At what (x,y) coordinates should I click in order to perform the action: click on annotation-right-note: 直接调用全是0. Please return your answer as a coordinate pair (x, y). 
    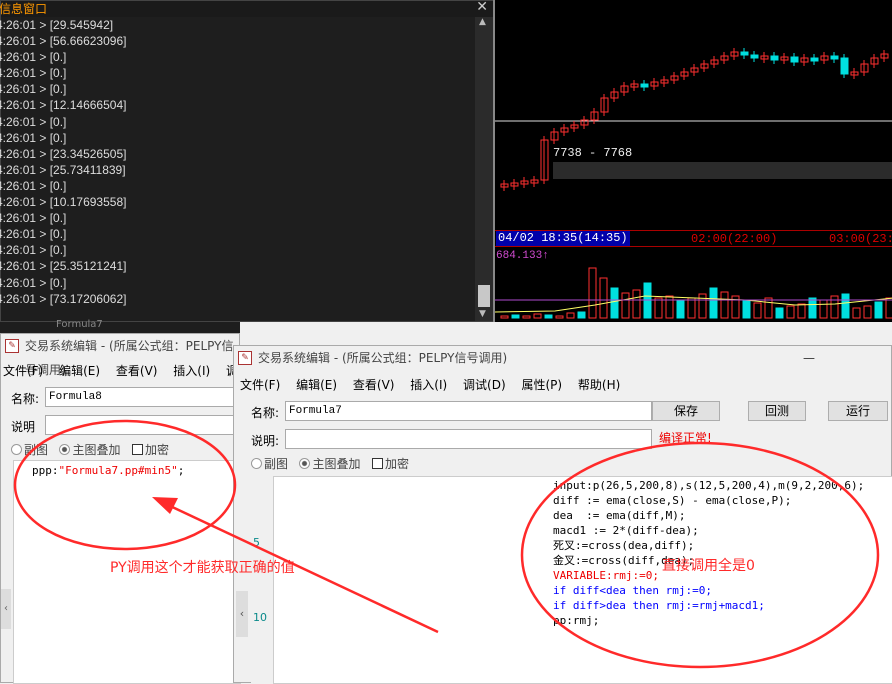
    Looking at the image, I should click on (708, 566).